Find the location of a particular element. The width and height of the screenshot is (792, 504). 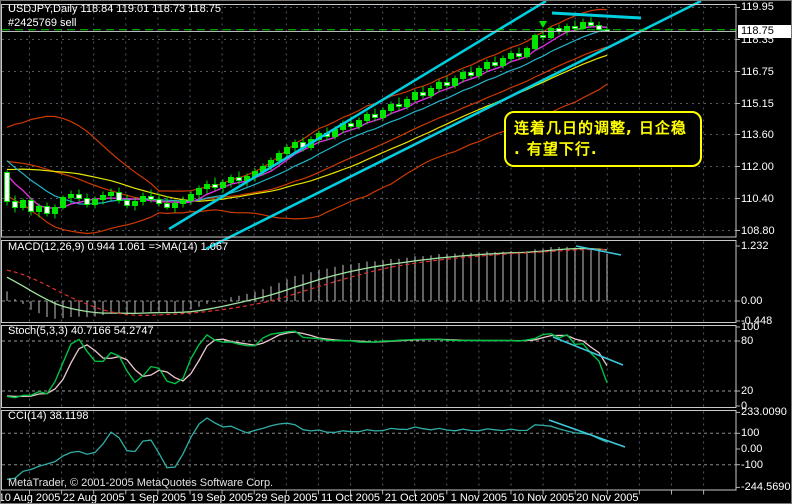

axis-label: -244.5690 is located at coordinates (766, 487).